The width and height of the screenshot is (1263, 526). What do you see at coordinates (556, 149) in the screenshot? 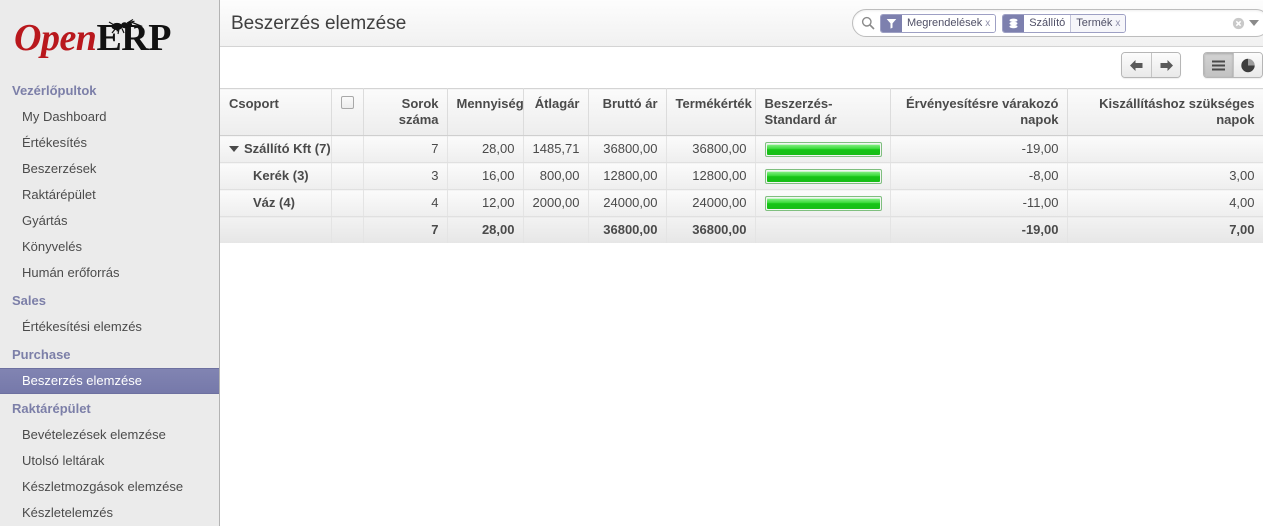
I see `cell-avgprice: 1485,71` at bounding box center [556, 149].